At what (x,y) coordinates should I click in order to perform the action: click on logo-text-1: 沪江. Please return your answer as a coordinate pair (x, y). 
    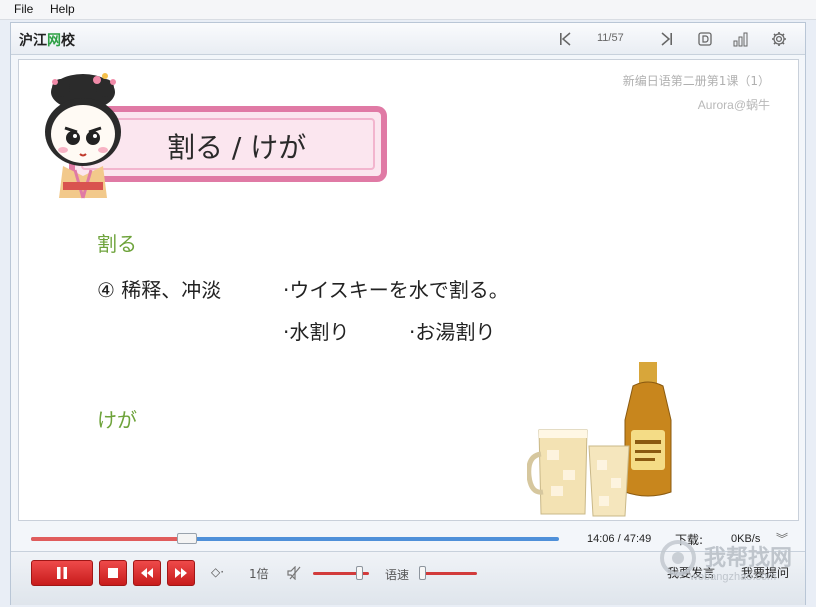
    Looking at the image, I should click on (33, 41).